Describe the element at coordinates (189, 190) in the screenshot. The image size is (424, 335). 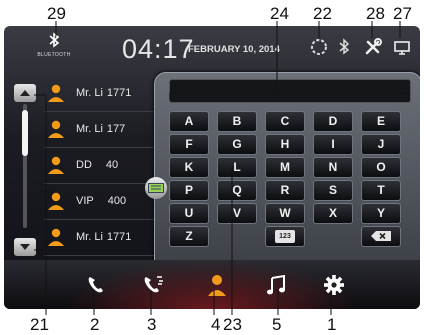
I see `key-p: P` at that location.